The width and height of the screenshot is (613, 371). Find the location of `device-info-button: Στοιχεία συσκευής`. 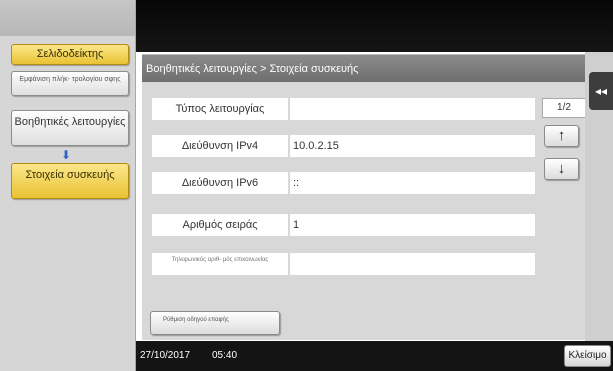

device-info-button: Στοιχεία συσκευής is located at coordinates (70, 181).